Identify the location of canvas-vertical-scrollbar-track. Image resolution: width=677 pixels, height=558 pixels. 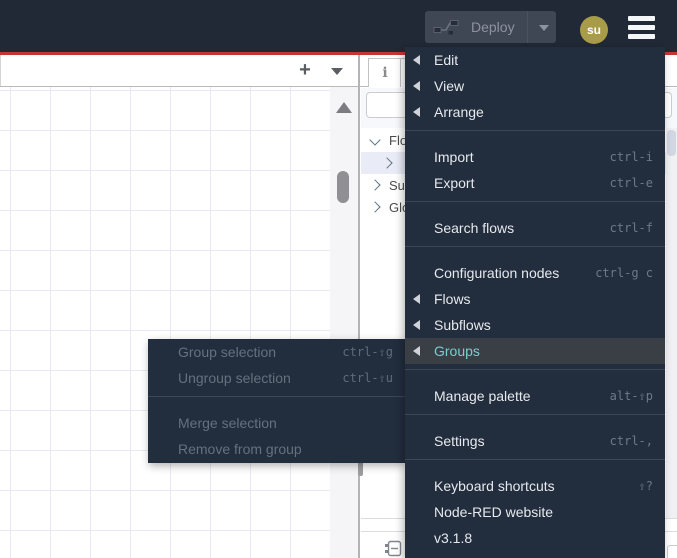
(344, 322).